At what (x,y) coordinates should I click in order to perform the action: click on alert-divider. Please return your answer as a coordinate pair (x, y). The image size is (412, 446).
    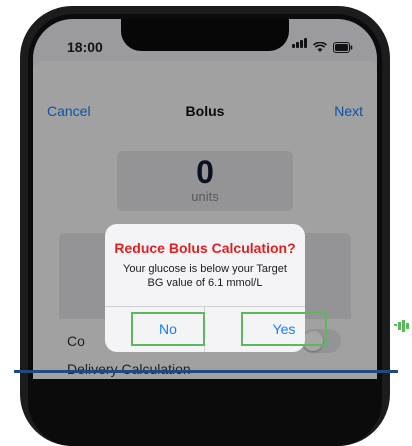
    Looking at the image, I should click on (205, 306).